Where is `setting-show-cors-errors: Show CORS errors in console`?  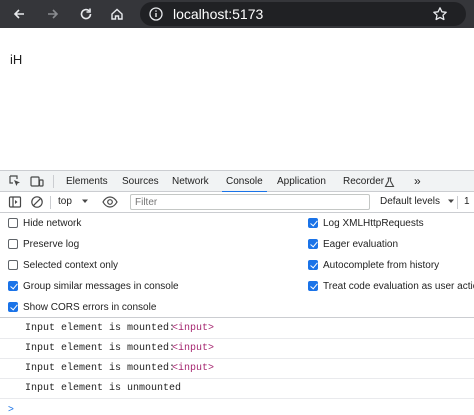 setting-show-cors-errors: Show CORS errors in console is located at coordinates (82, 307).